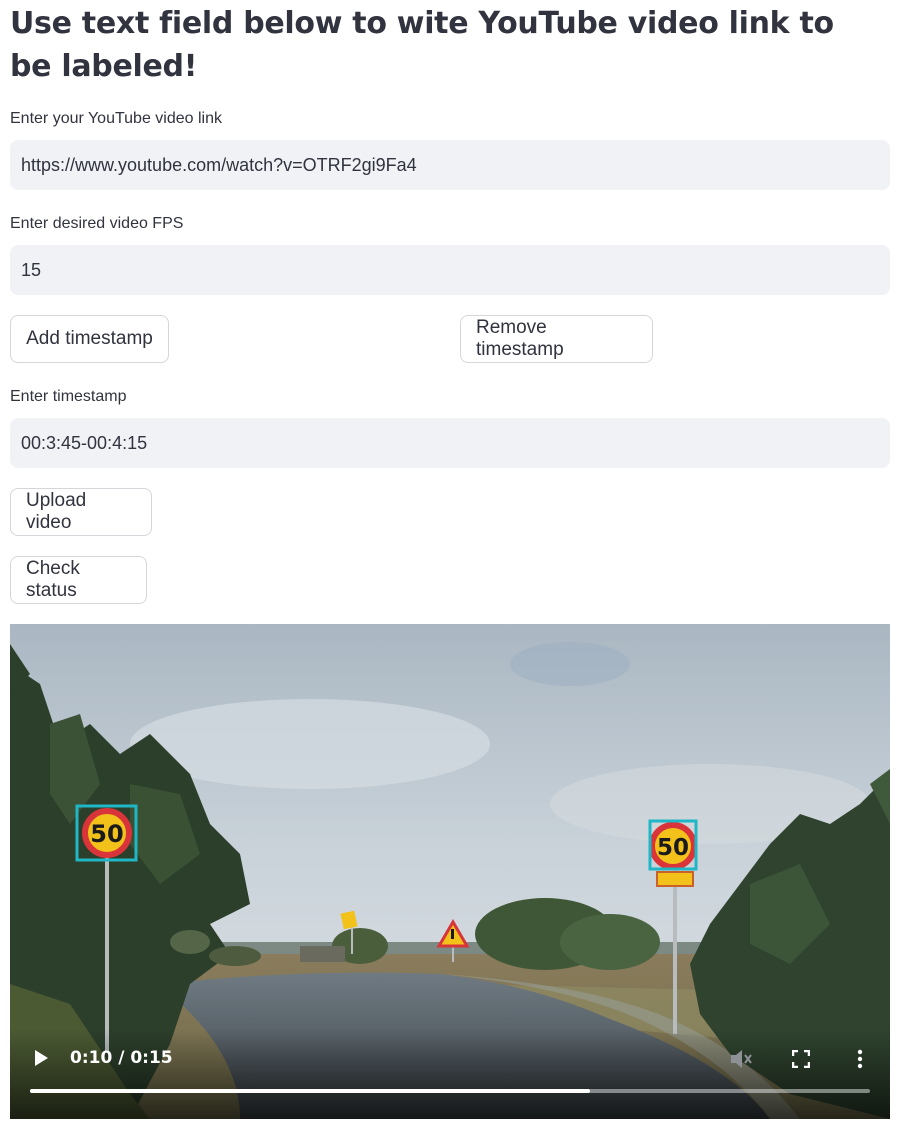 The width and height of the screenshot is (900, 1123). Describe the element at coordinates (106, 834) in the screenshot. I see `sign-text-left: 50` at that location.